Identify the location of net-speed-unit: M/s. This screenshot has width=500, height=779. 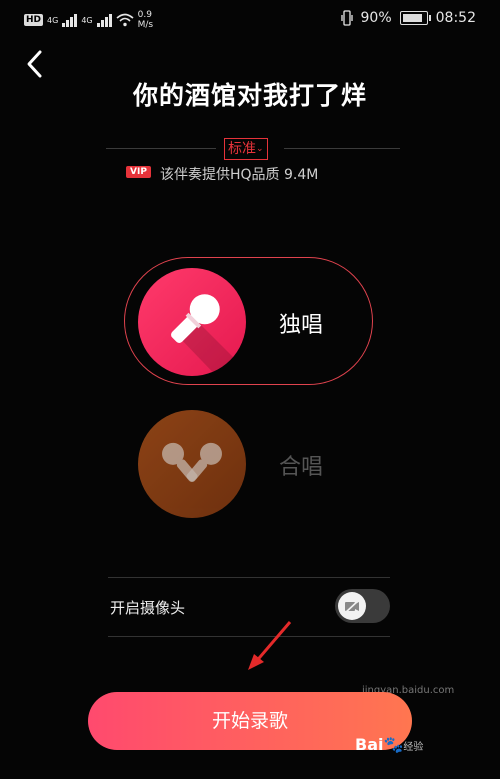
(145, 25).